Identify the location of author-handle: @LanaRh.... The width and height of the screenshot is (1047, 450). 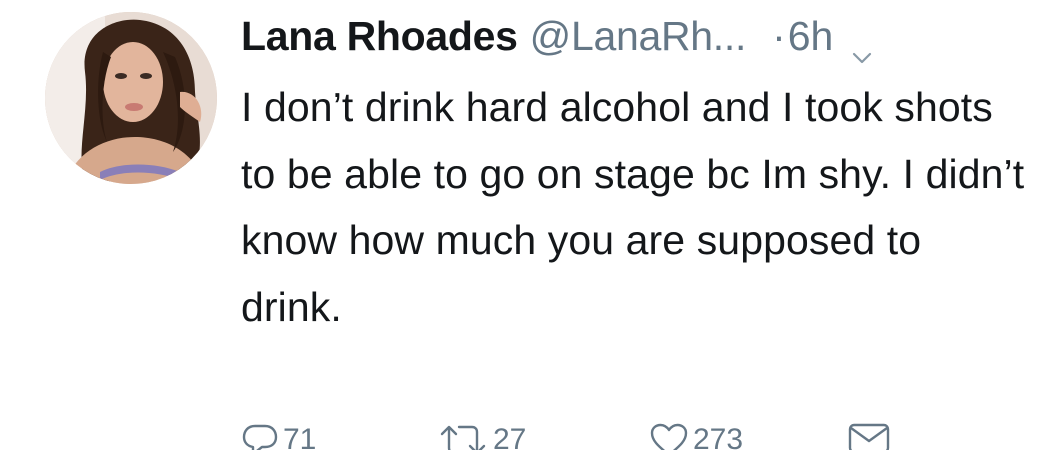
(638, 36).